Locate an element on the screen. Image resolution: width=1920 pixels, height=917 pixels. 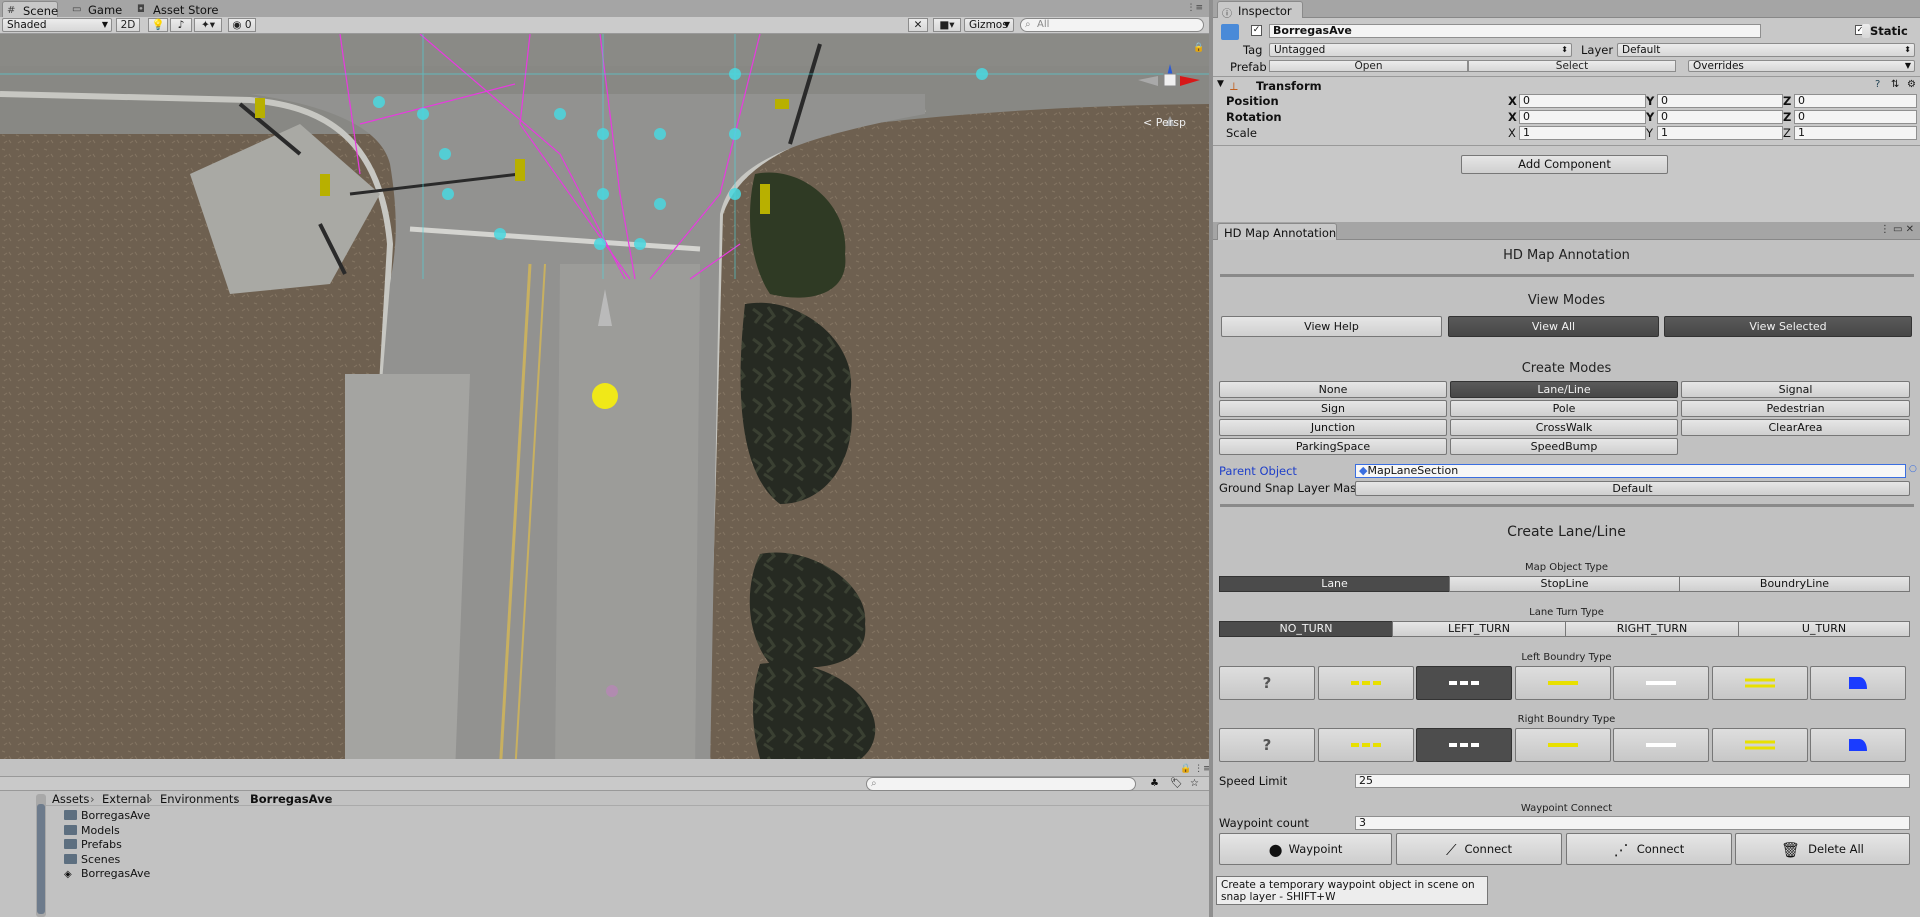
layer-dropdown: Default ⬍ is located at coordinates (1766, 50).